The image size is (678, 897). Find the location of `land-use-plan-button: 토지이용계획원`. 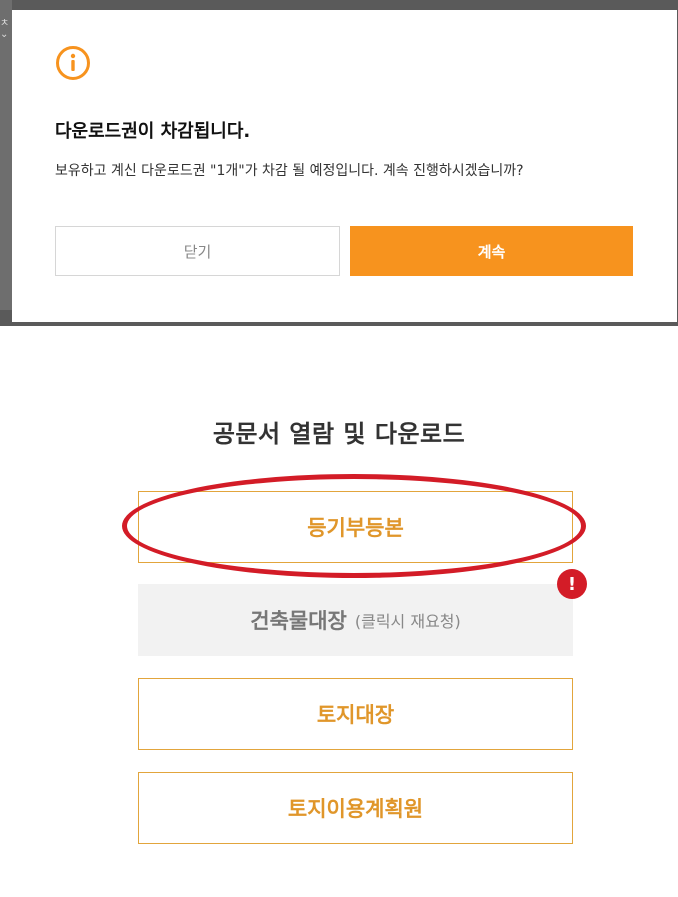

land-use-plan-button: 토지이용계획원 is located at coordinates (355, 808).